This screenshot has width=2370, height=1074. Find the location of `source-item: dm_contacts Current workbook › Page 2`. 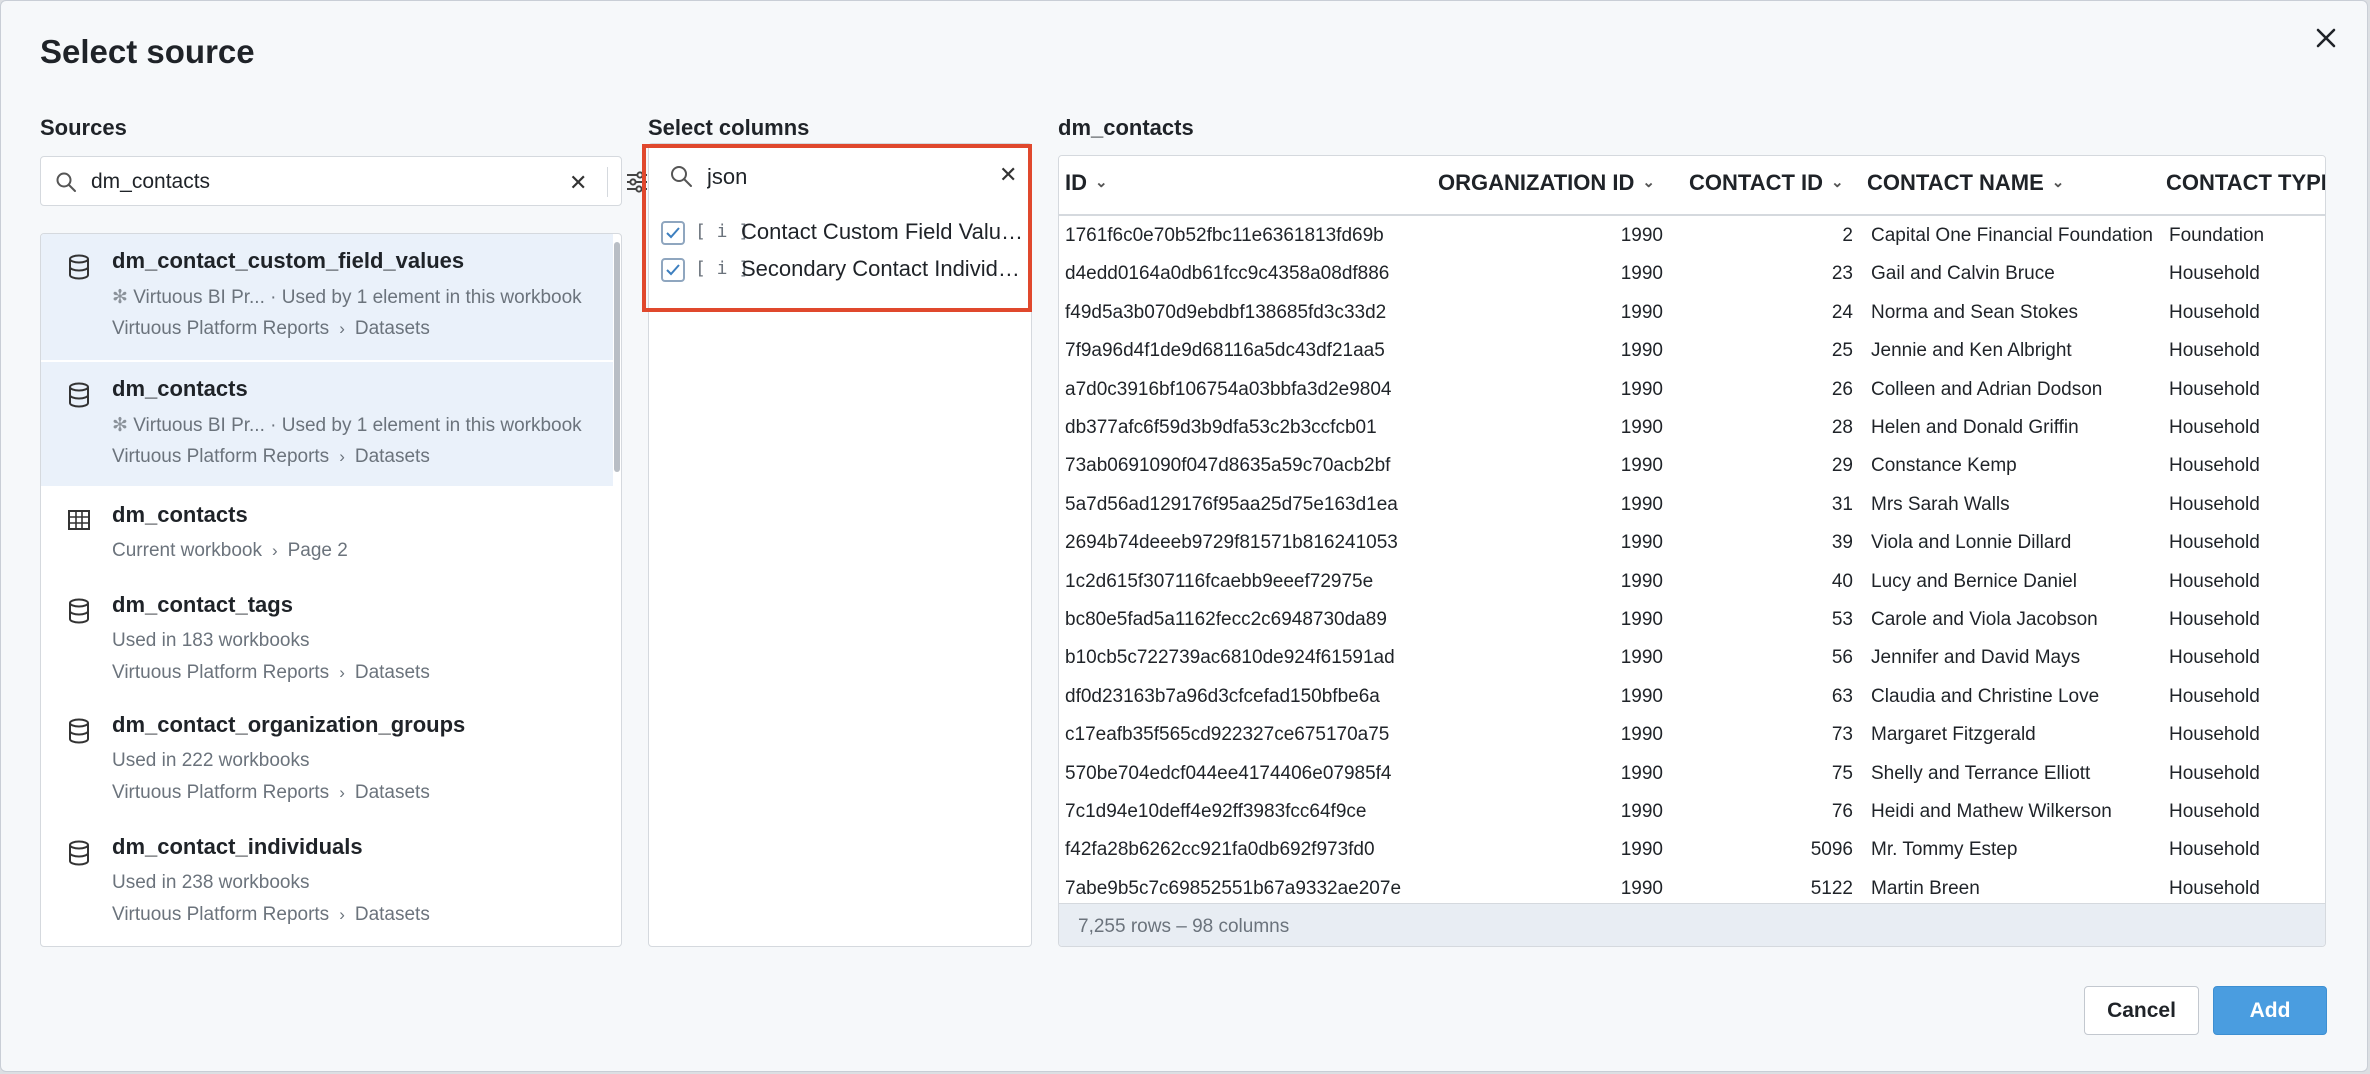

source-item: dm_contacts Current workbook › Page 2 is located at coordinates (327, 532).